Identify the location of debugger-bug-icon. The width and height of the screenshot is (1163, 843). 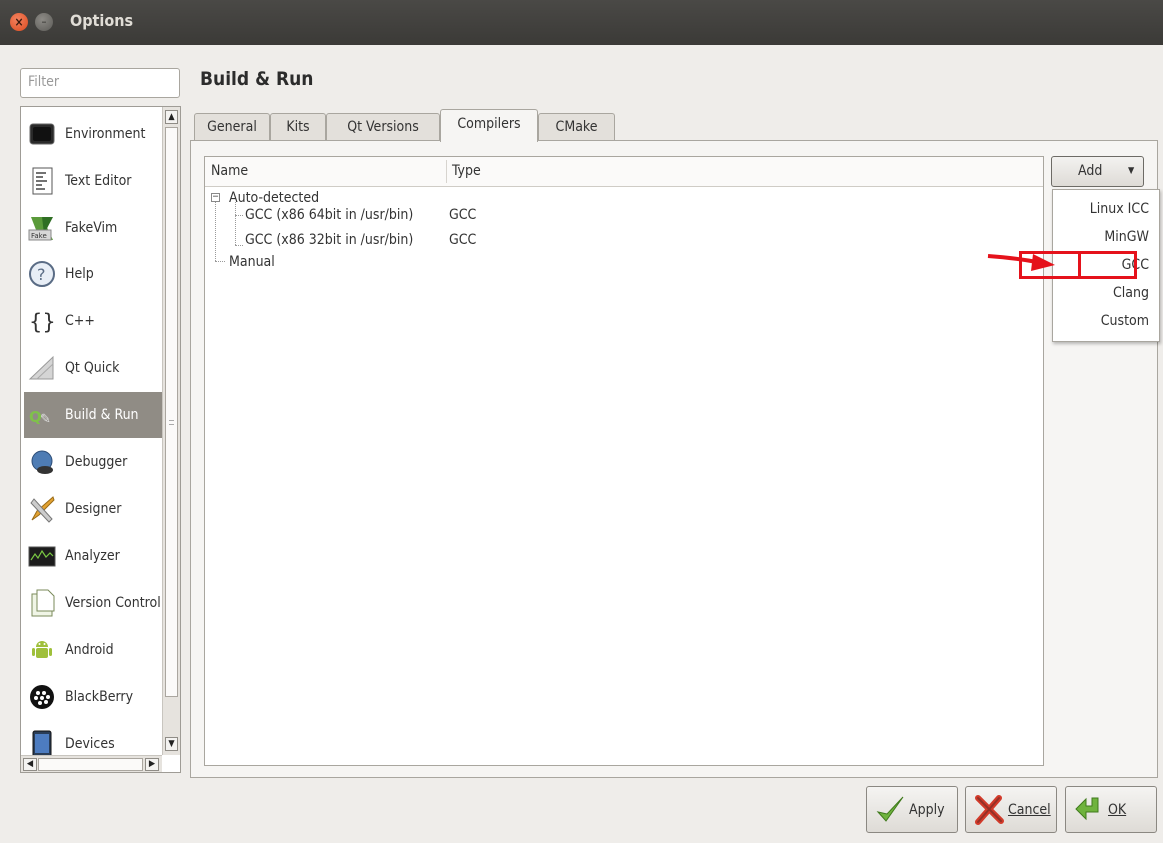
(42, 462).